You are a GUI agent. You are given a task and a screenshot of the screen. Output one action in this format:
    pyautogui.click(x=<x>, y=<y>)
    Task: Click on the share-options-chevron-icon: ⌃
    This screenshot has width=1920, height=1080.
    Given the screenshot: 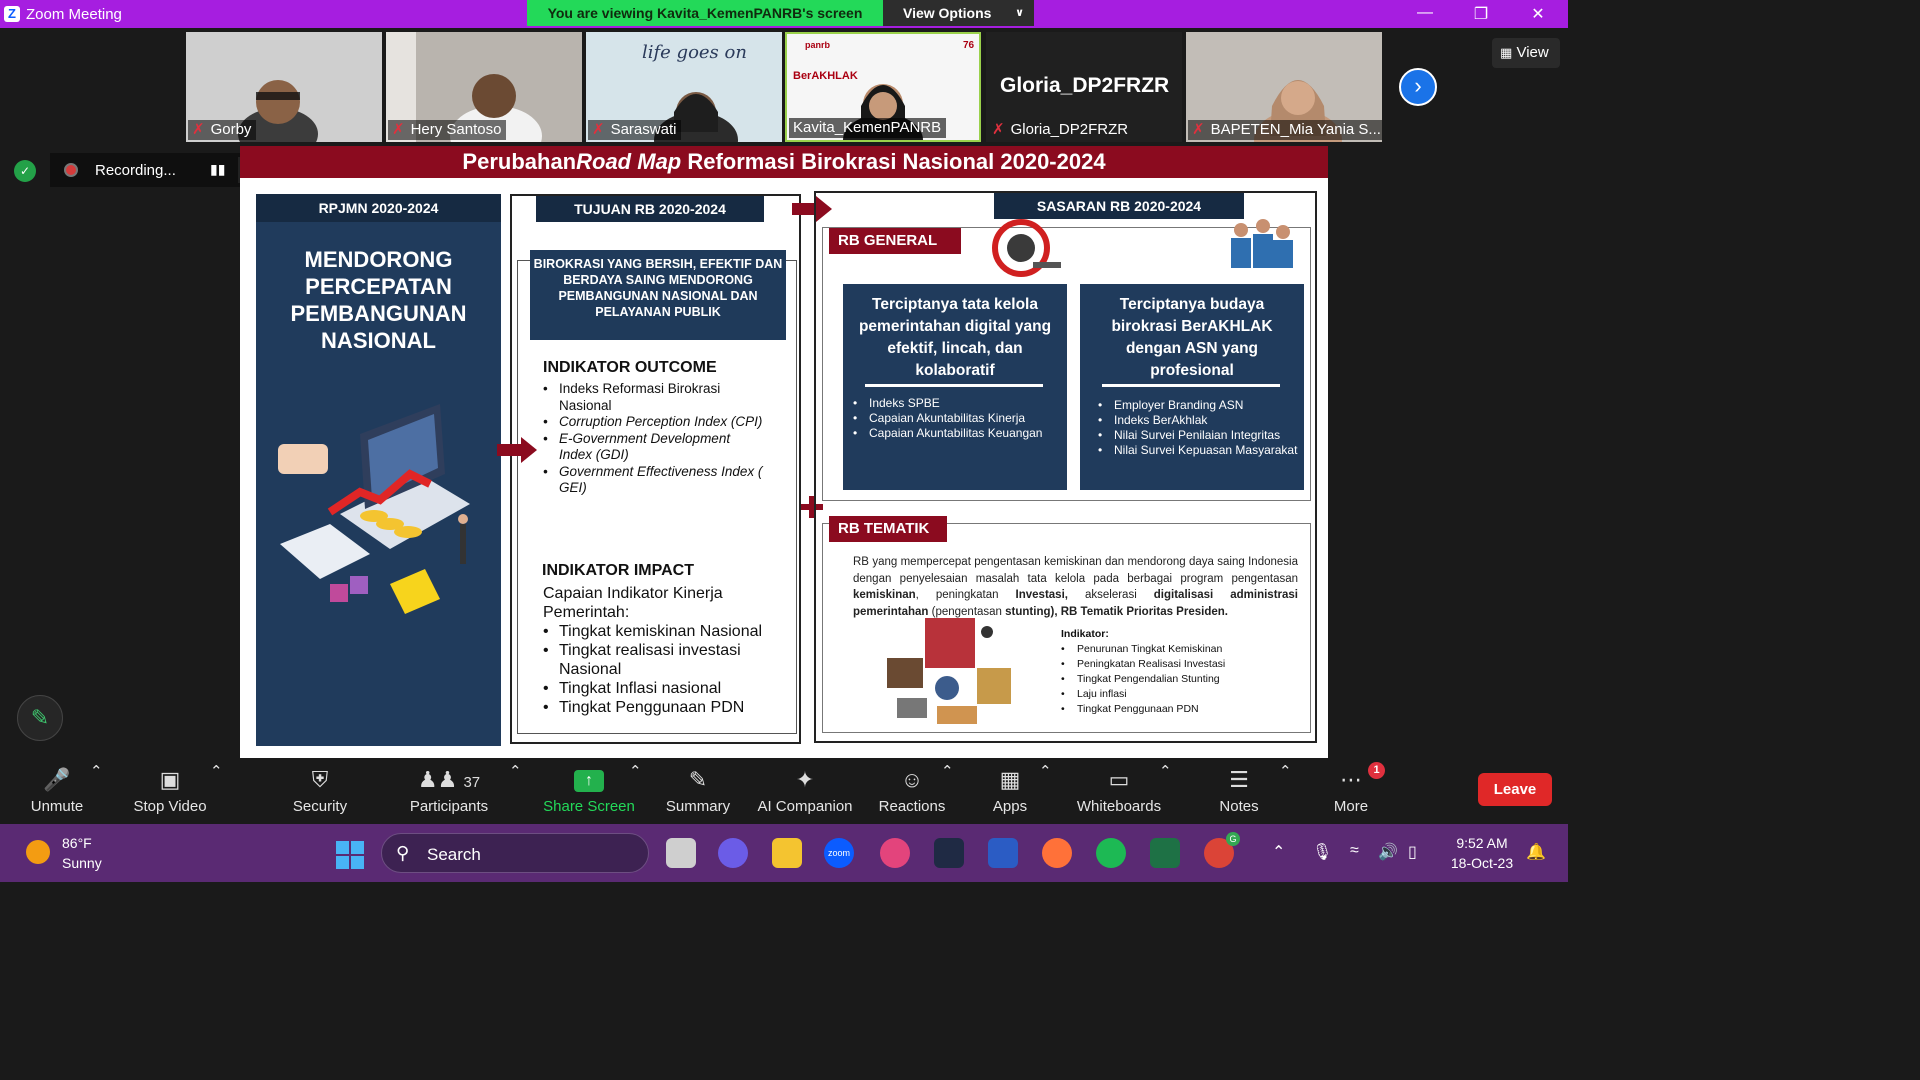 What is the action you would take?
    pyautogui.click(x=635, y=771)
    